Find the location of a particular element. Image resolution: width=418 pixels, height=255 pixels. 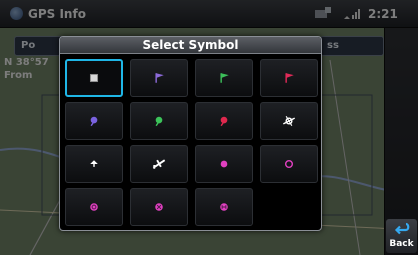

heliport-symbol-icon is located at coordinates (94, 163).